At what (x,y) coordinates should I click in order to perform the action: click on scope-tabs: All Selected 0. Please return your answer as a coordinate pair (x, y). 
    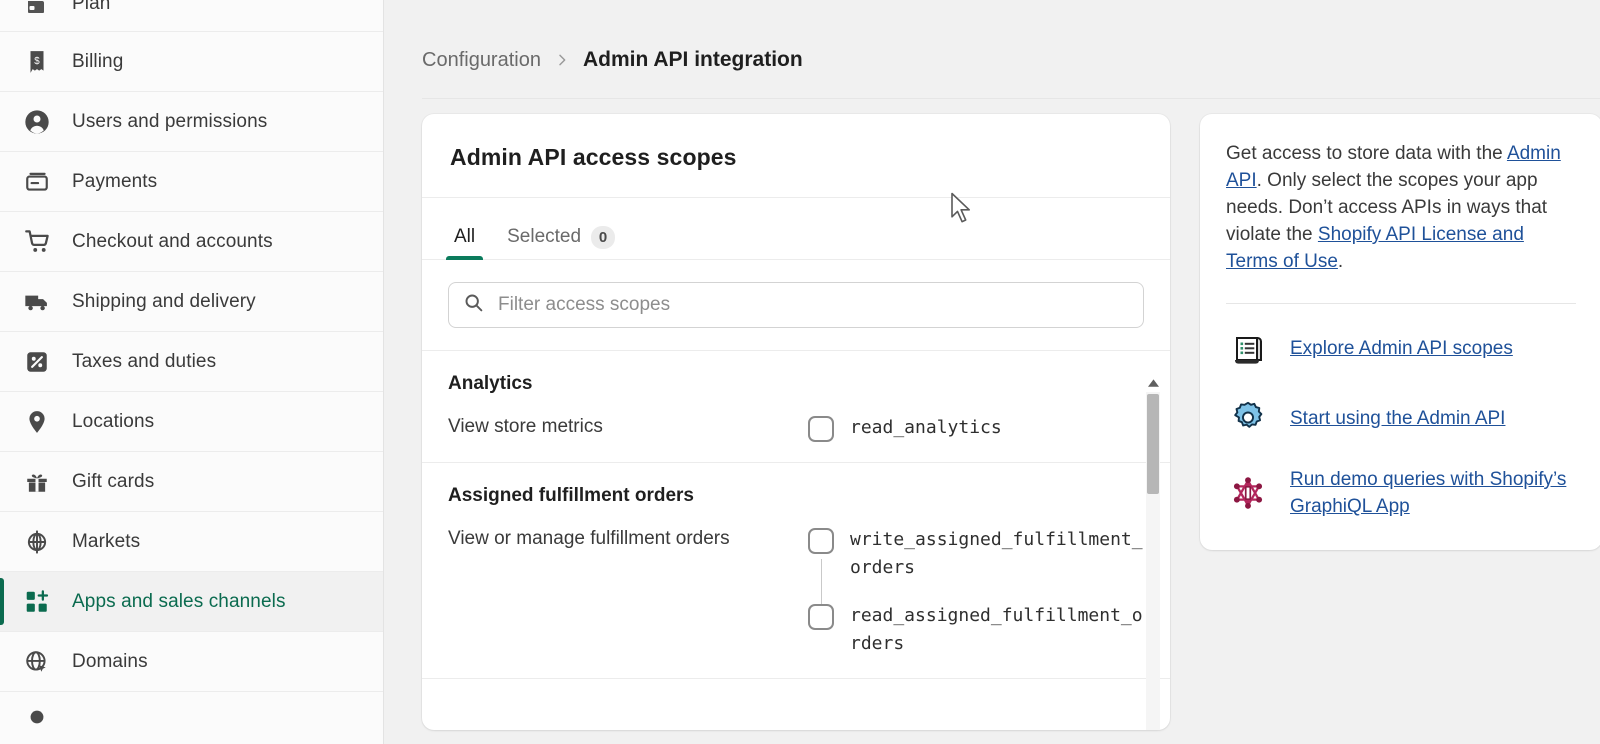
    Looking at the image, I should click on (796, 229).